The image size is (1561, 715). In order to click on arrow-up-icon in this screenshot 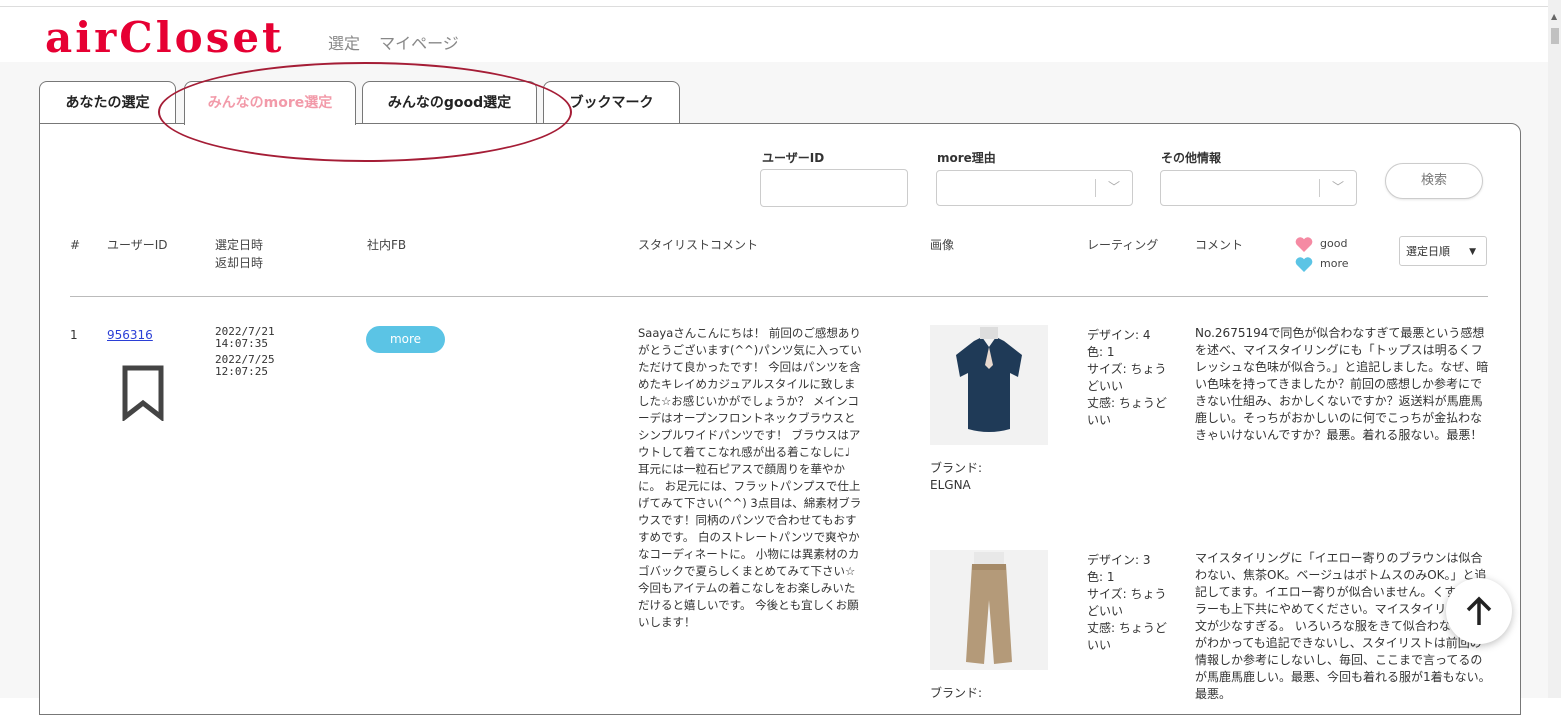, I will do `click(1479, 610)`.